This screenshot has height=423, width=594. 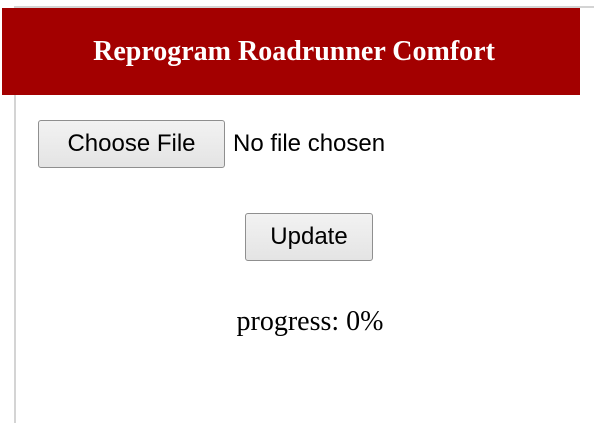 I want to click on file-input: Choose File No file chosen, so click(x=211, y=144).